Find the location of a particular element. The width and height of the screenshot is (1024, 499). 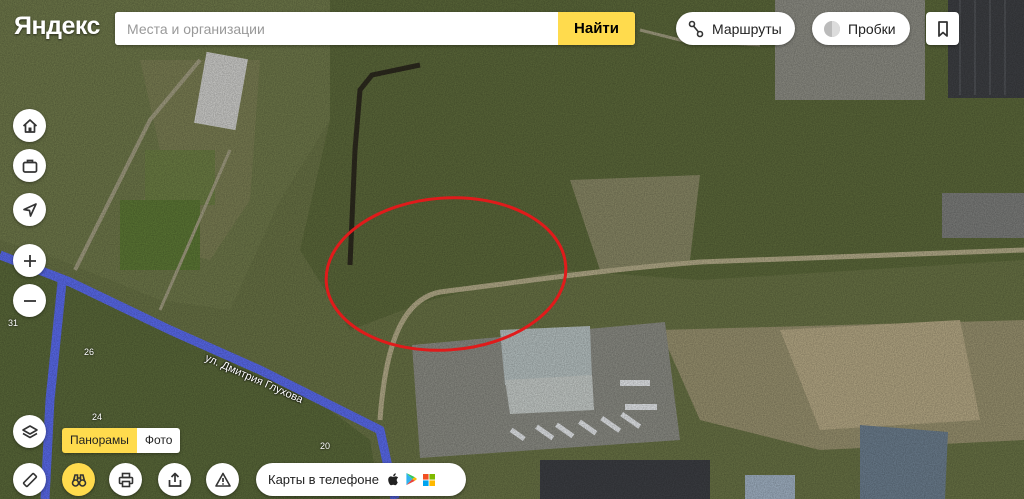

windows-icon is located at coordinates (428, 479).